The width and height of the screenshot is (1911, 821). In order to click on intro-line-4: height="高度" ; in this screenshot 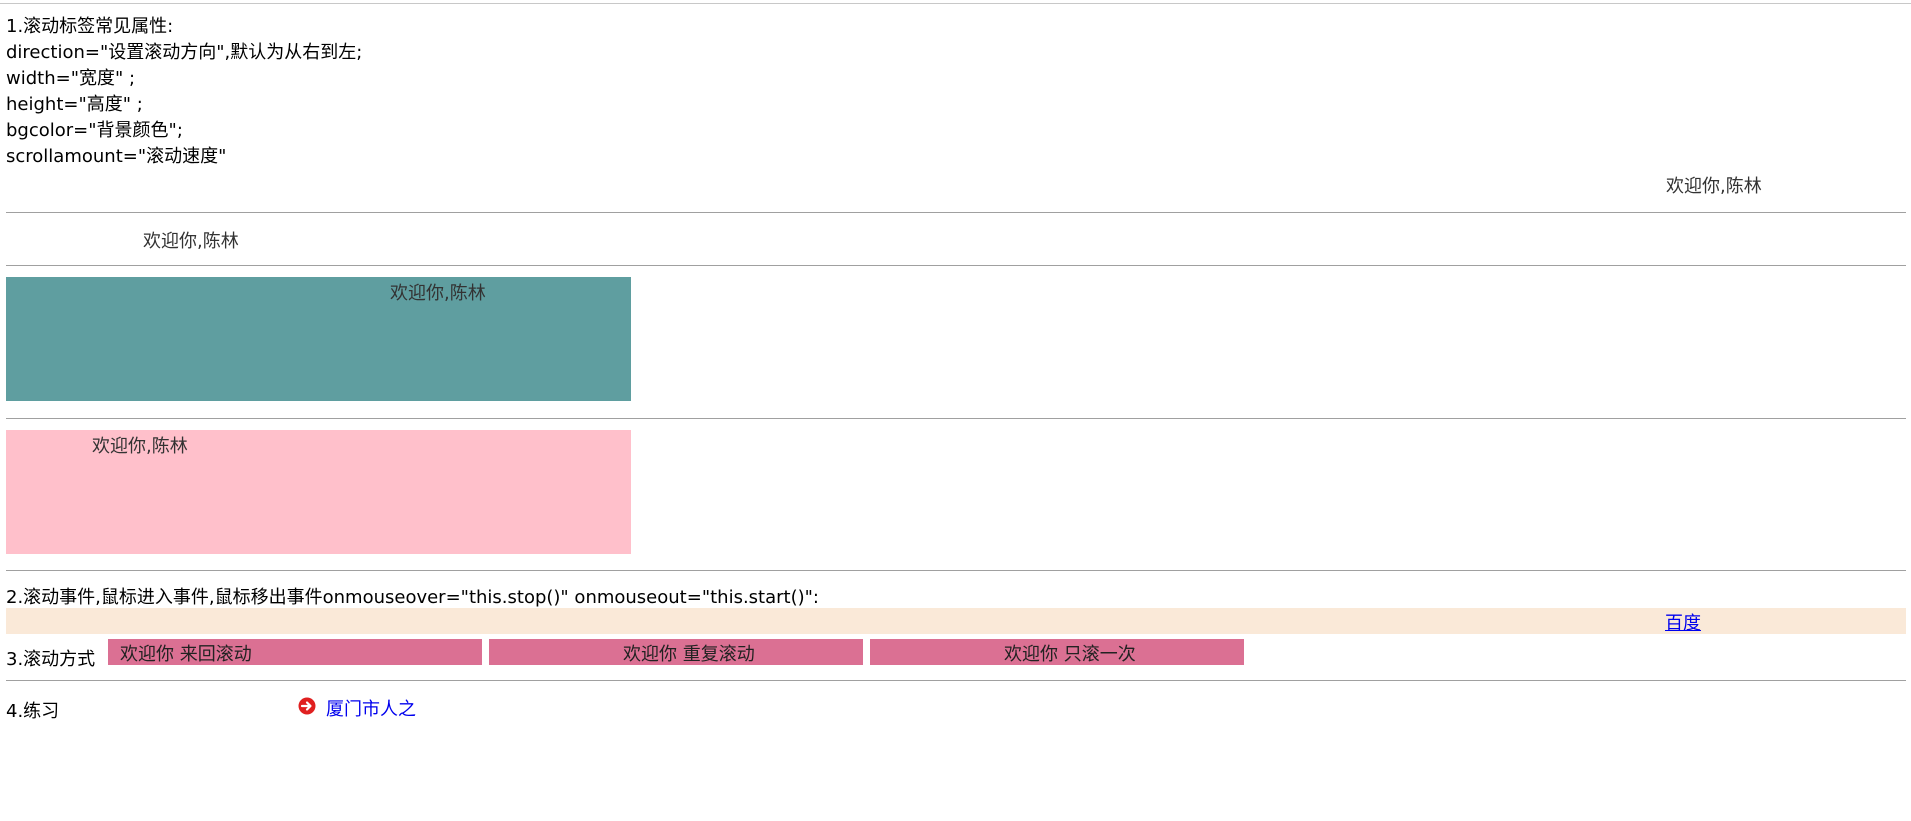, I will do `click(74, 104)`.